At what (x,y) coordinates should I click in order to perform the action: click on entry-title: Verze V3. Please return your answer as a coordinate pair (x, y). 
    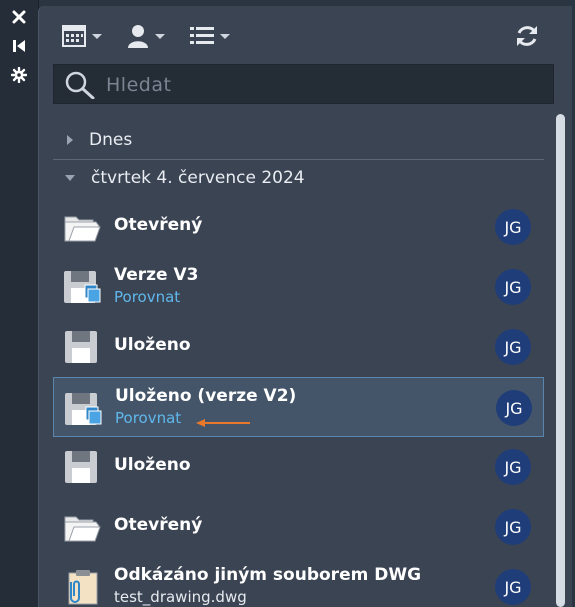
    Looking at the image, I should click on (156, 275).